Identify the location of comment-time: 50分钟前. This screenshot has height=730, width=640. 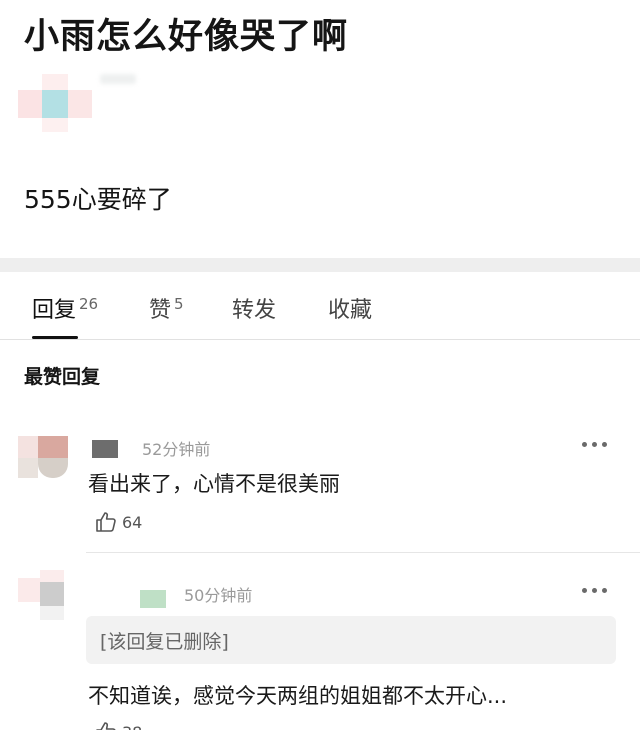
(218, 595).